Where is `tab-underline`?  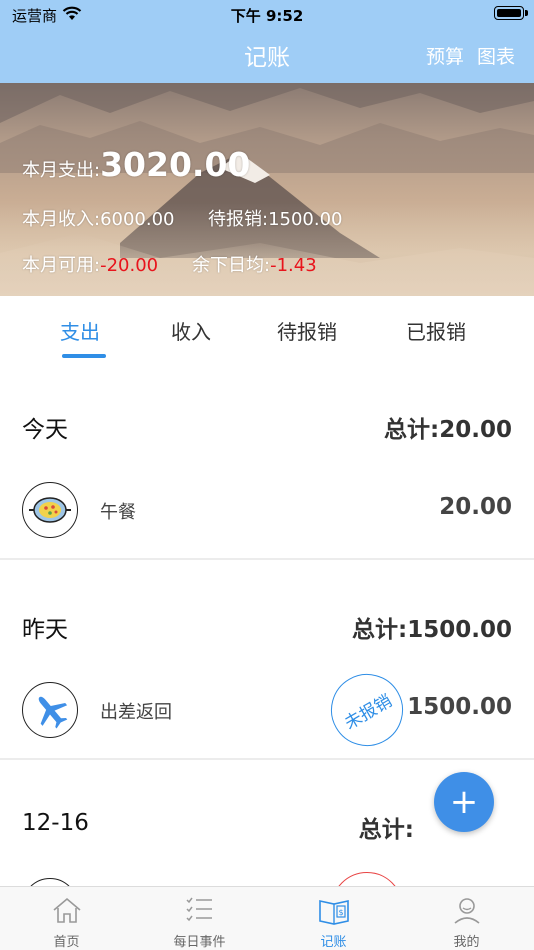
tab-underline is located at coordinates (84, 356).